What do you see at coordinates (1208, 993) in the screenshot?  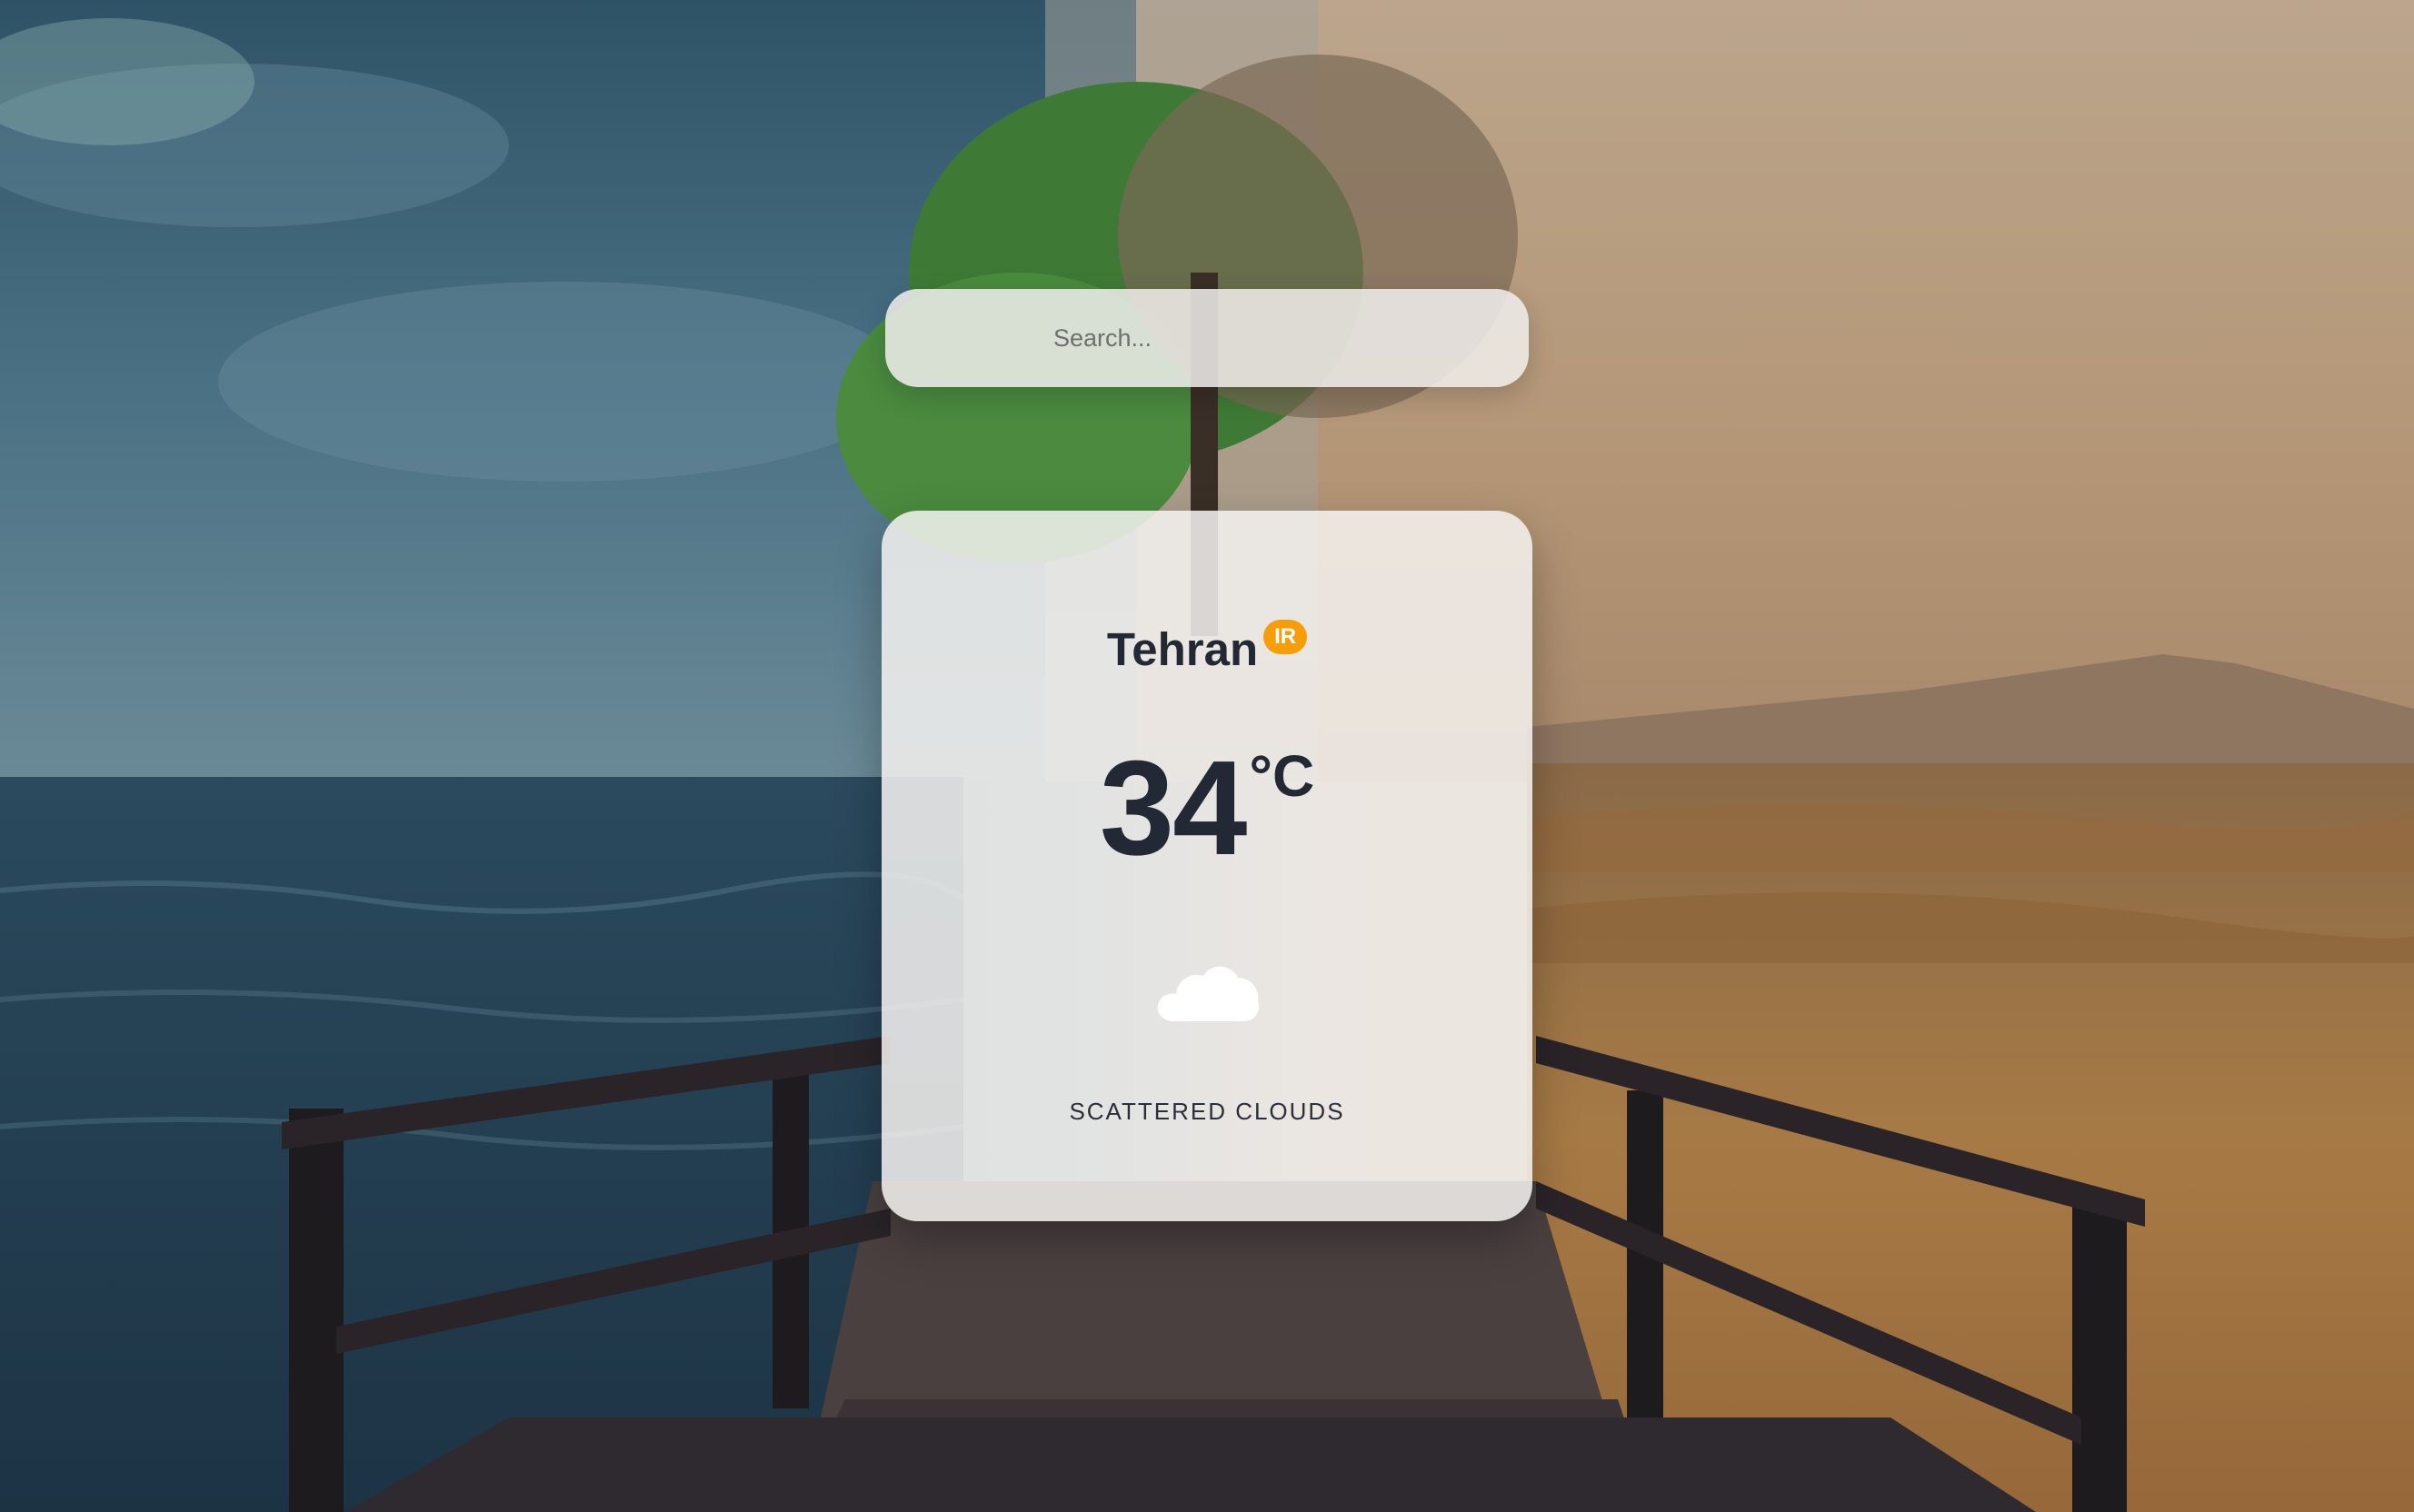 I see `cloud-icon` at bounding box center [1208, 993].